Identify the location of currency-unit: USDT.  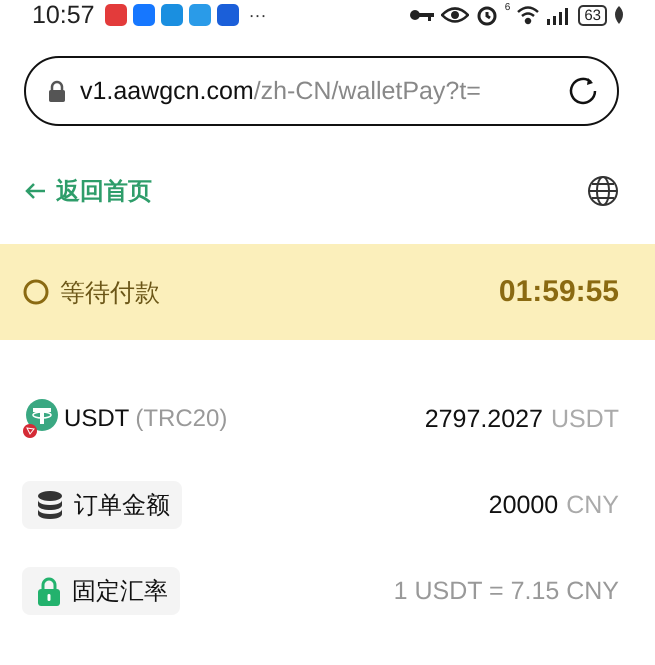
(584, 419).